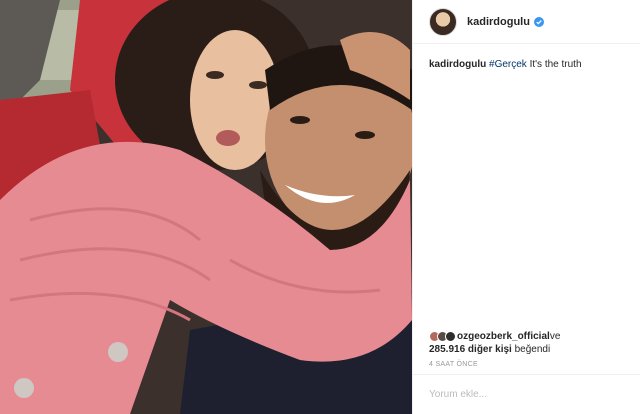  I want to click on likes-second-line: 285.916 diğer kişi beğendi, so click(529, 349).